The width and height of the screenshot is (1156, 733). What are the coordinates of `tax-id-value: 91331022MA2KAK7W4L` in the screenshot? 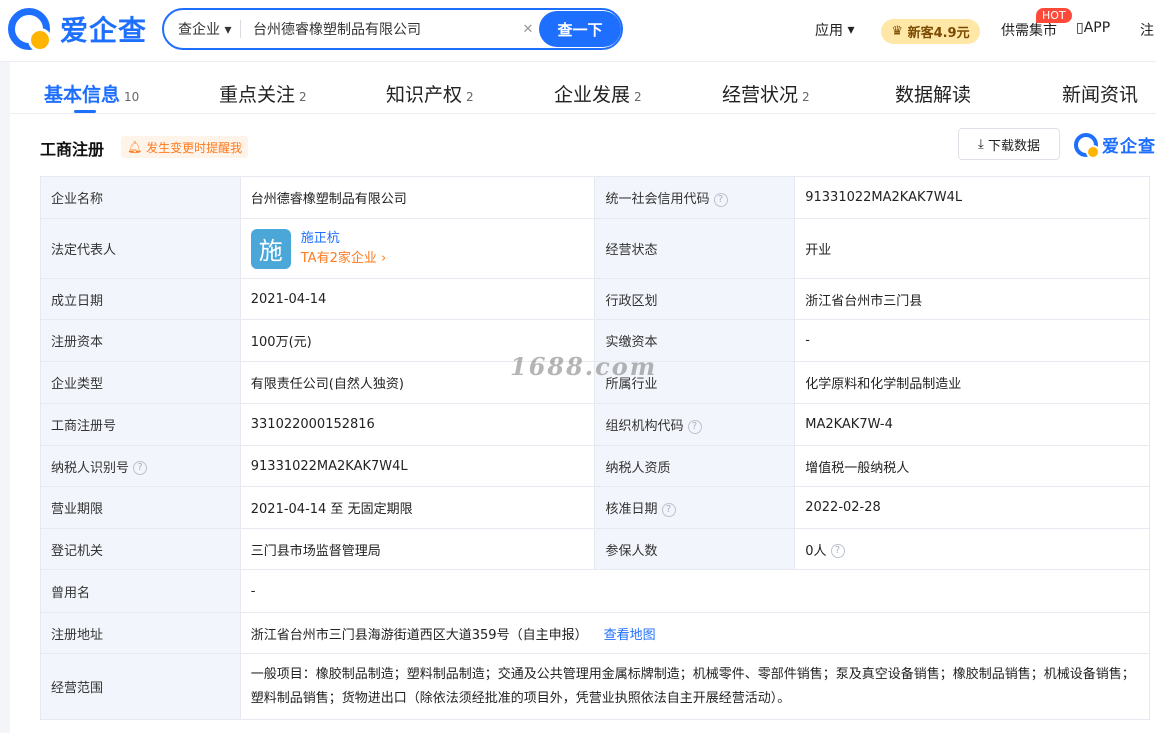 It's located at (417, 466).